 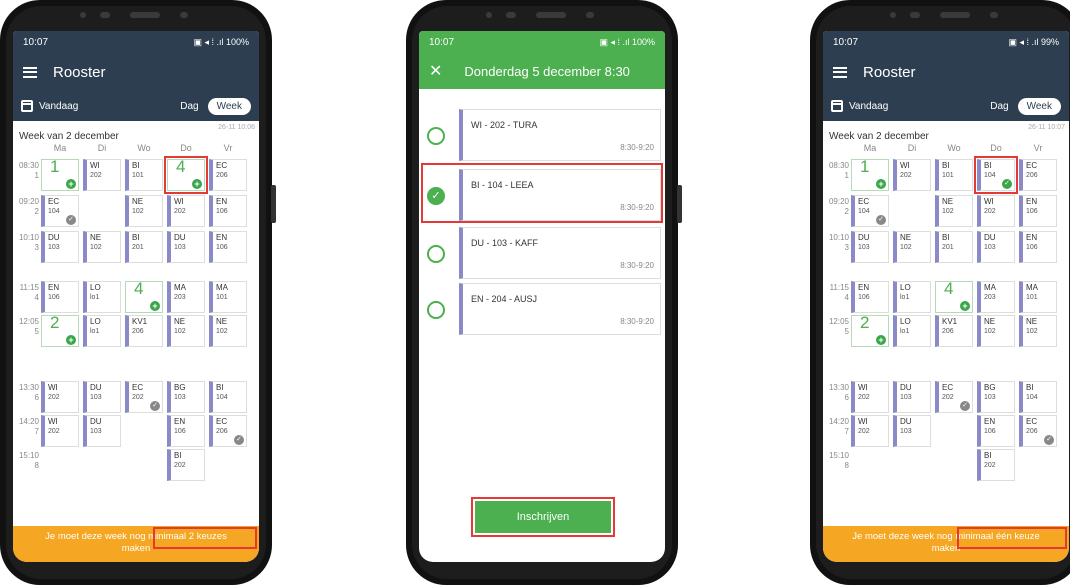 I want to click on option-card: DU - 103 - KAFF 8:30-9:20, so click(x=560, y=253).